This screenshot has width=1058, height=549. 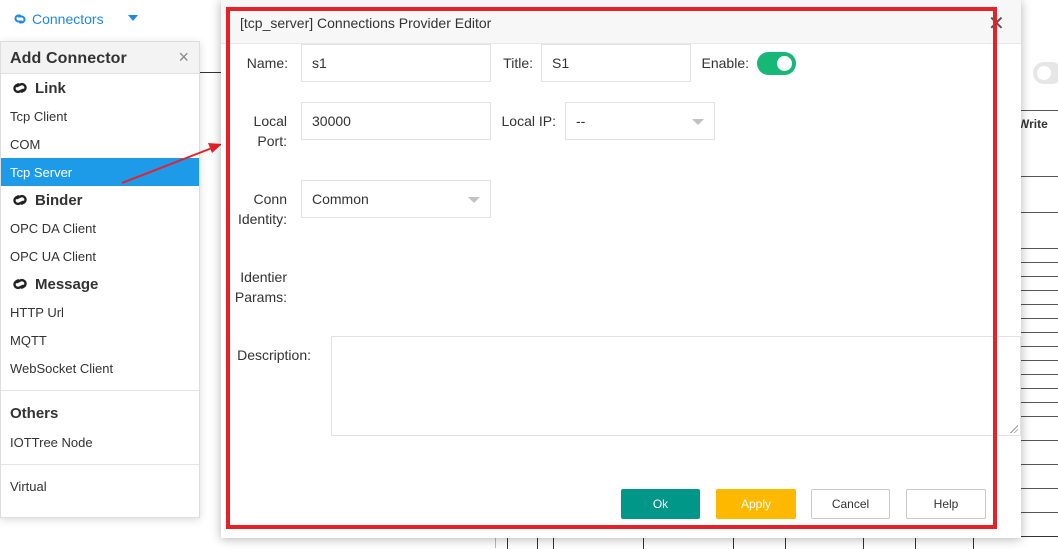 What do you see at coordinates (396, 199) in the screenshot?
I see `conn-identity-select: Common` at bounding box center [396, 199].